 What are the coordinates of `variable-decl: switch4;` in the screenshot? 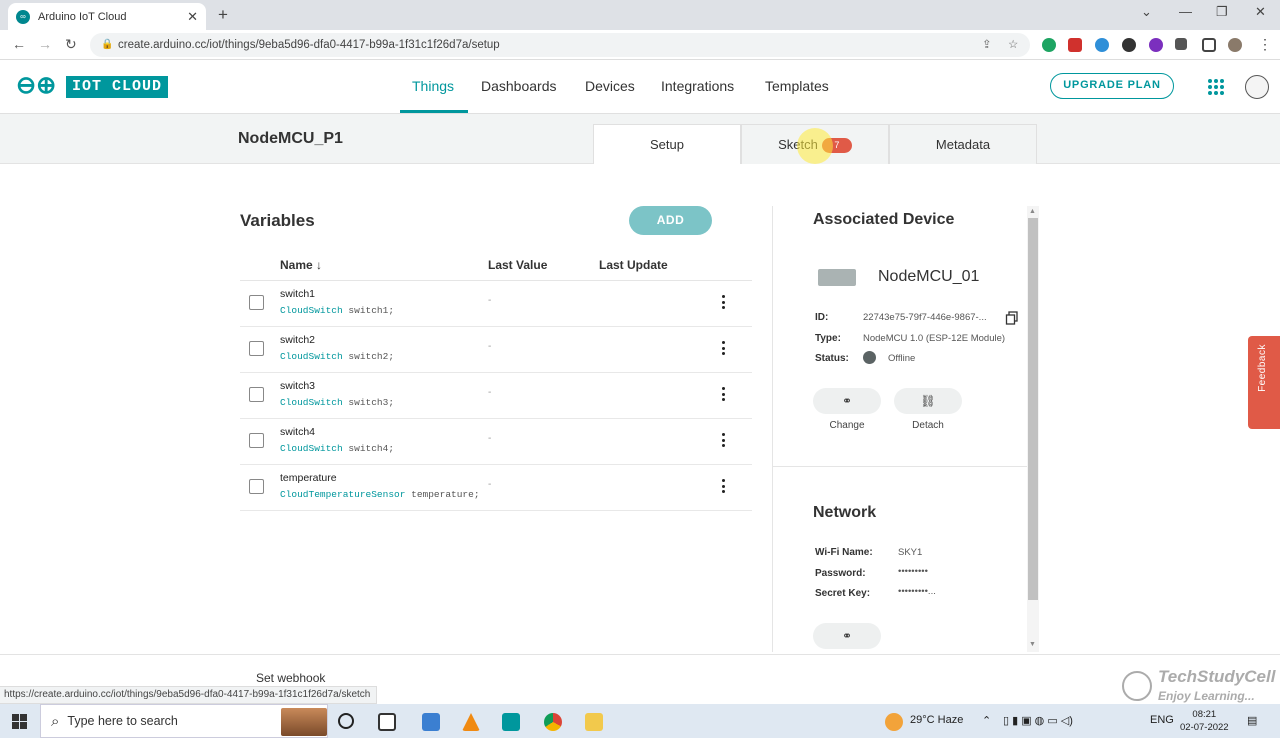 It's located at (371, 448).